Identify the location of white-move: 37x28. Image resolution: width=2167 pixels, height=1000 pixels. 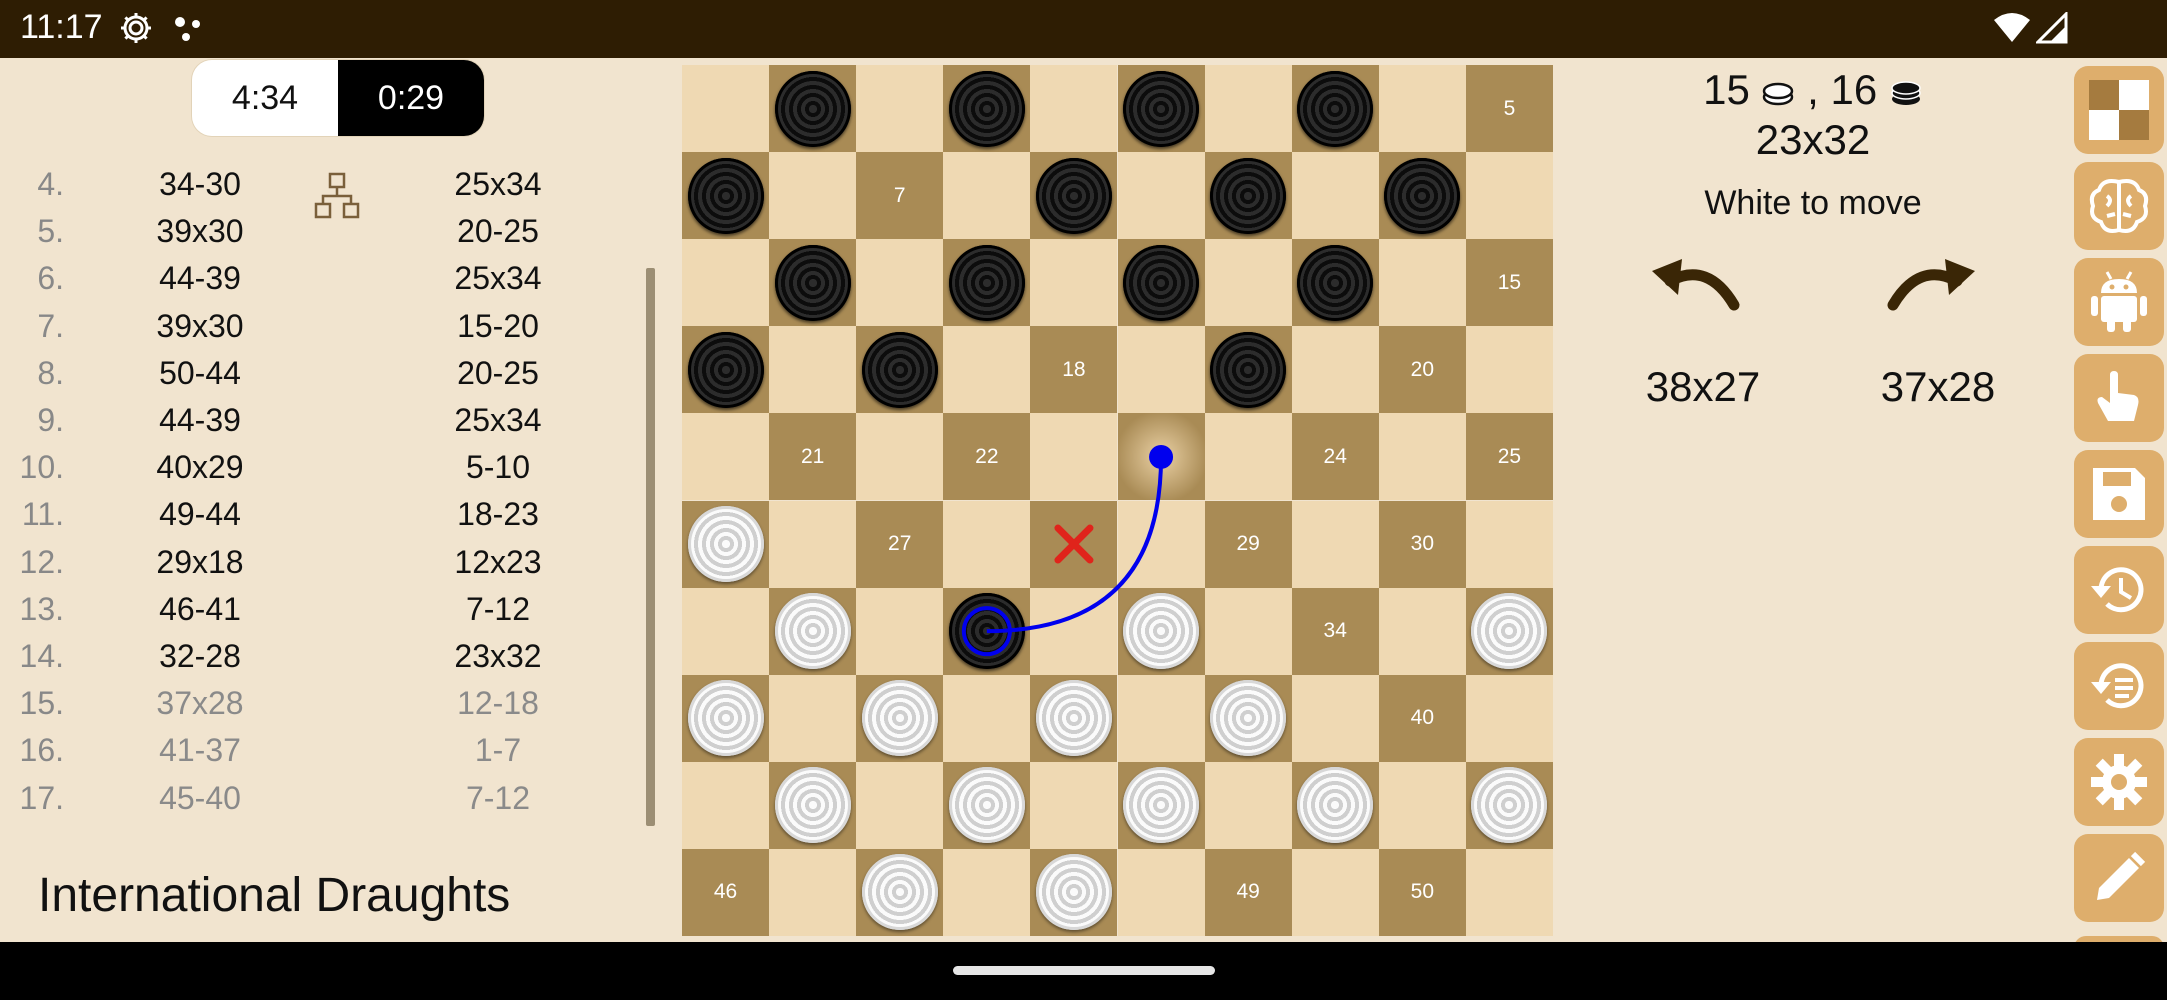
(200, 703).